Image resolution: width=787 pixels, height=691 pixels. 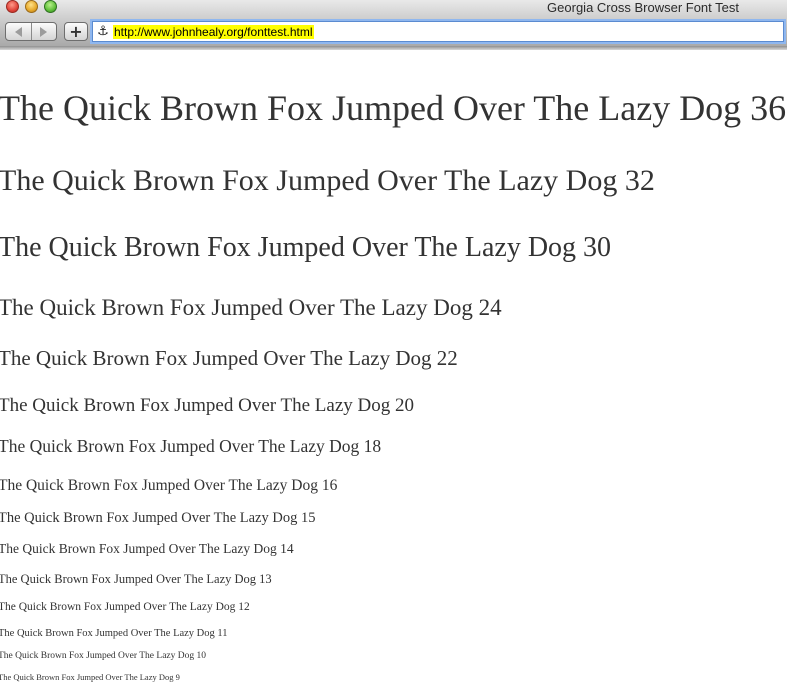 I want to click on forward-button, so click(x=43, y=31).